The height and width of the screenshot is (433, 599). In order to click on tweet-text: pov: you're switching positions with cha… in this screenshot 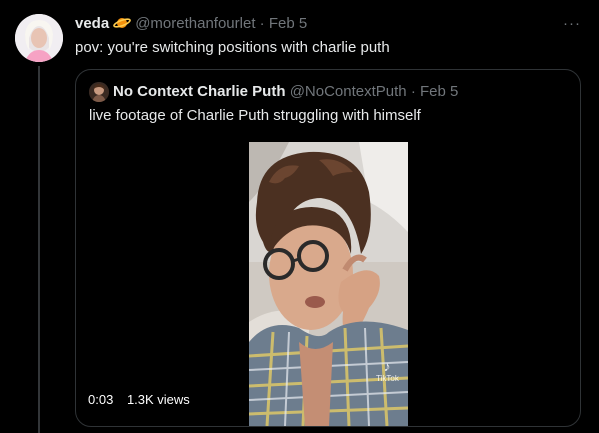, I will do `click(232, 47)`.